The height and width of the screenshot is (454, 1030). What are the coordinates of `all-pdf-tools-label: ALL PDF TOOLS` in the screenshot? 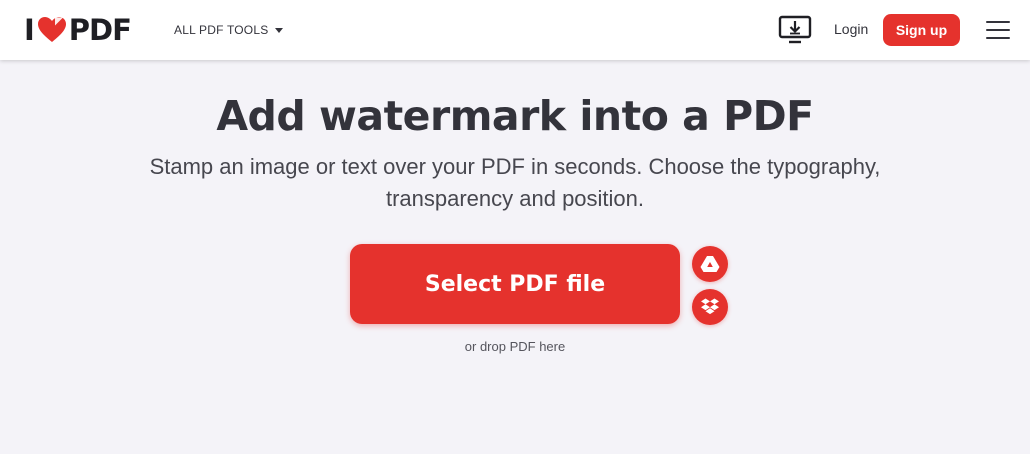 It's located at (221, 30).